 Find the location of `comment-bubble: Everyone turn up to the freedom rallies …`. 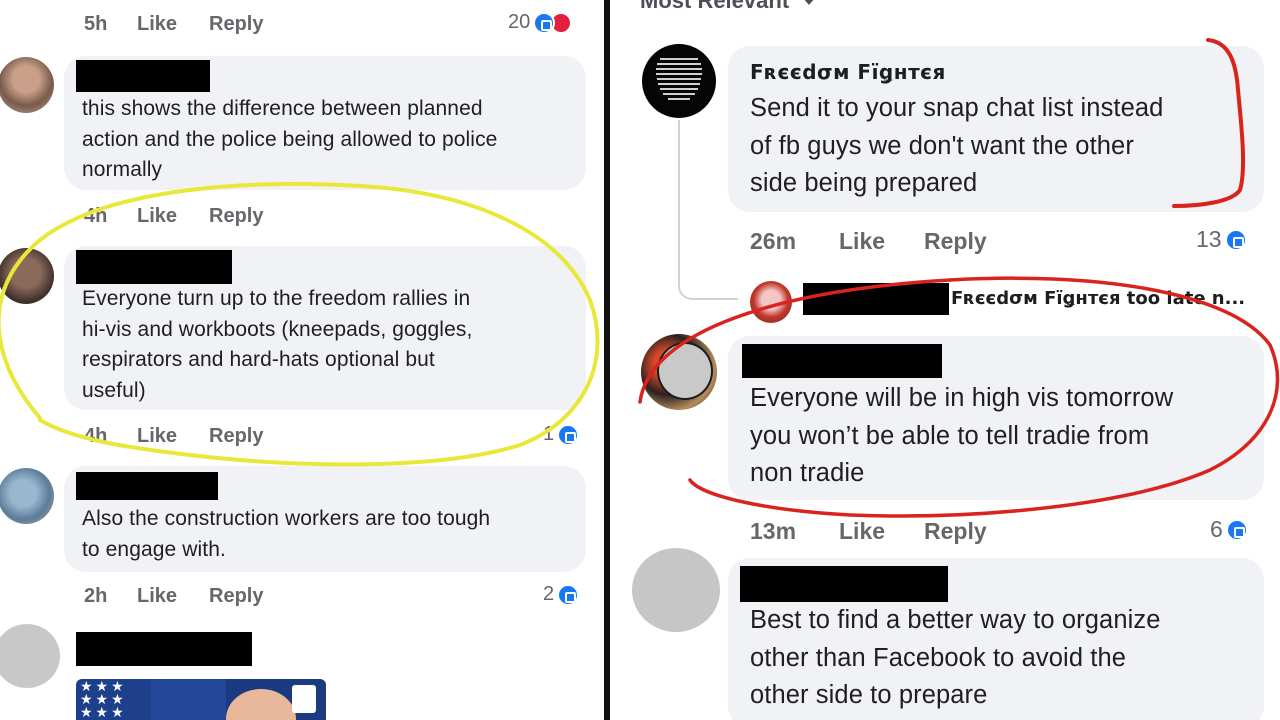

comment-bubble: Everyone turn up to the freedom rallies … is located at coordinates (325, 328).